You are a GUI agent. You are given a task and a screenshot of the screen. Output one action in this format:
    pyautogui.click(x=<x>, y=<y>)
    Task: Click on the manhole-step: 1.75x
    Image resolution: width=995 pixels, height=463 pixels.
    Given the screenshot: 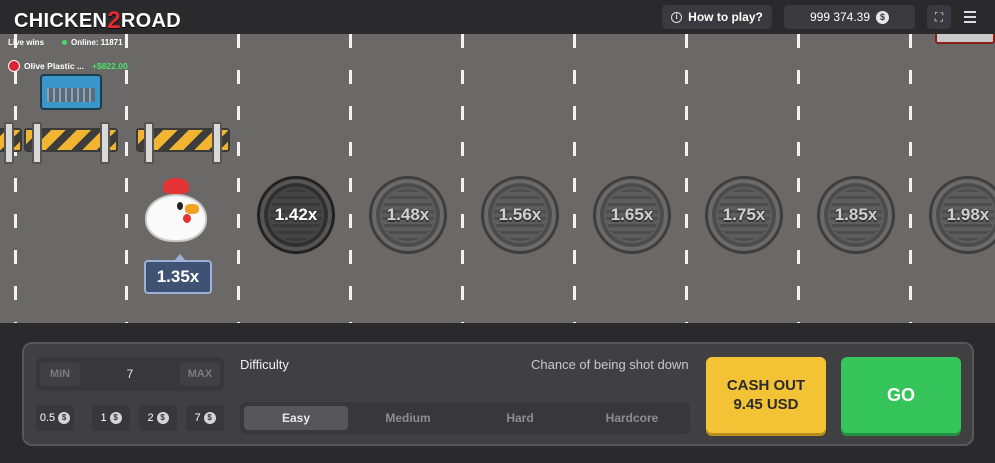 What is the action you would take?
    pyautogui.click(x=744, y=215)
    